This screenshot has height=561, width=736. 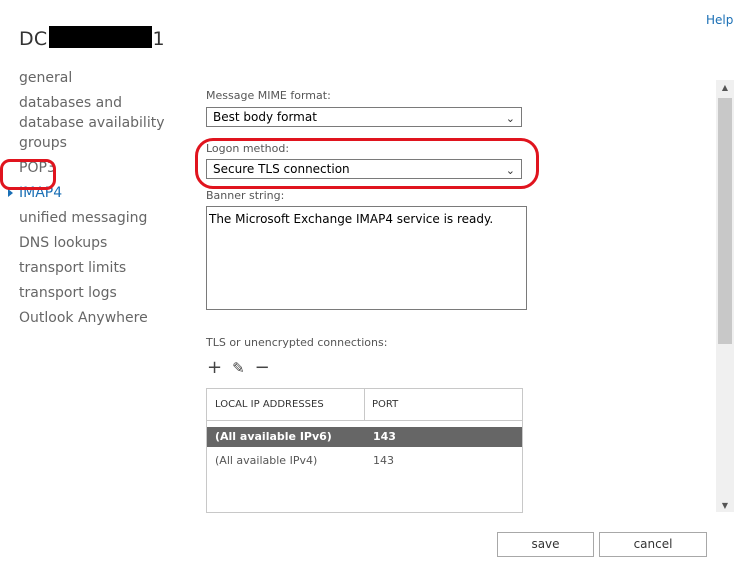 I want to click on column-header-port: PORT, so click(x=385, y=404).